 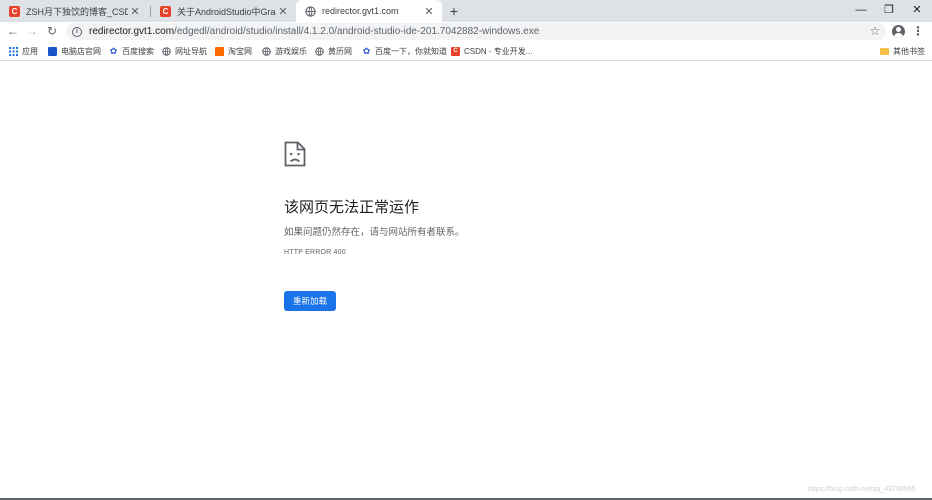 I want to click on tab-title: 关于AndroidStudio中Gradle文件, so click(x=226, y=11).